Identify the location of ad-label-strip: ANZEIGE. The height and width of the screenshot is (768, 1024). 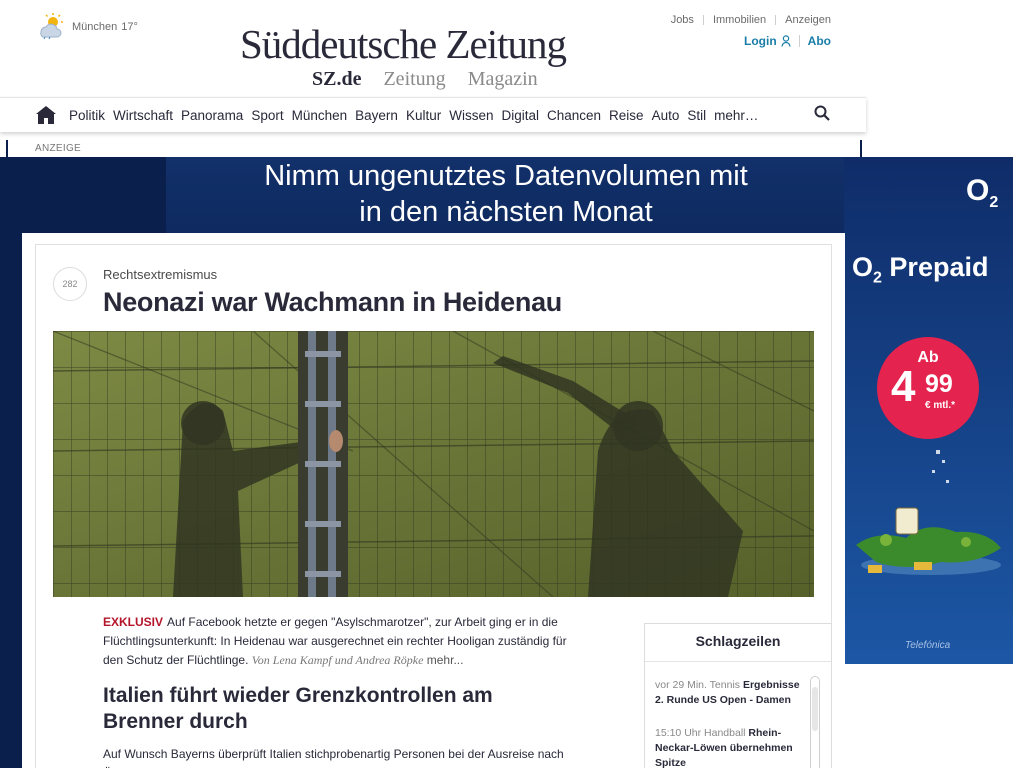
(433, 148).